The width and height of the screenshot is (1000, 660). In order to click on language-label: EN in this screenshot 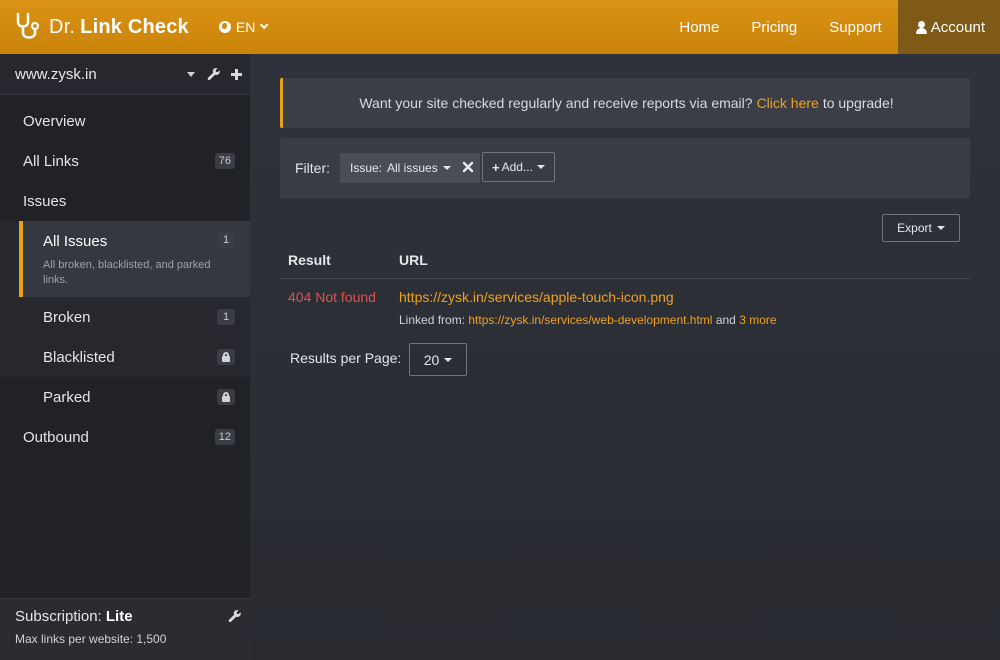, I will do `click(245, 27)`.